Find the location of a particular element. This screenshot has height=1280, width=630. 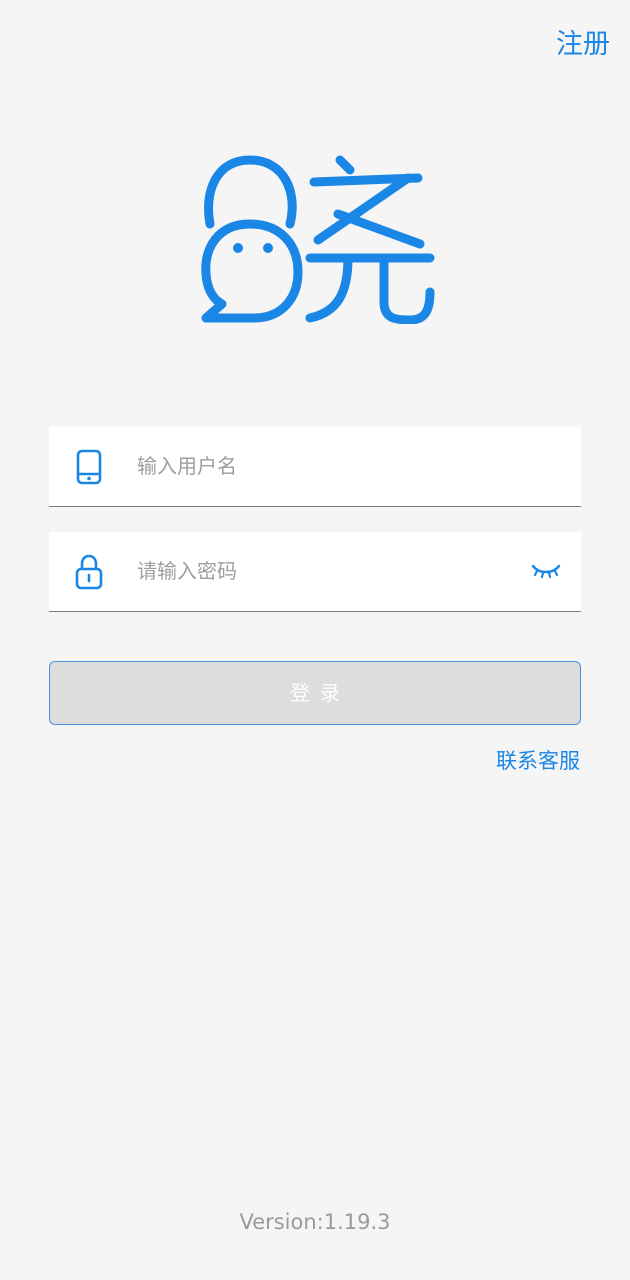

login-button: 登录 is located at coordinates (315, 693).